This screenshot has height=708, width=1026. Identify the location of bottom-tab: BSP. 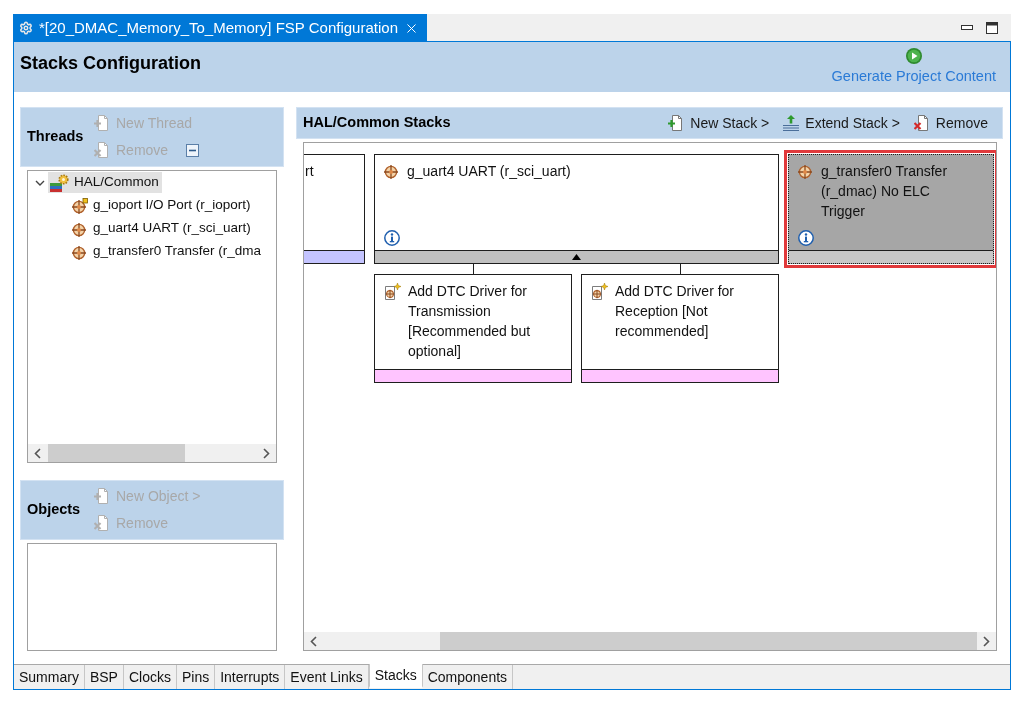
(104, 677).